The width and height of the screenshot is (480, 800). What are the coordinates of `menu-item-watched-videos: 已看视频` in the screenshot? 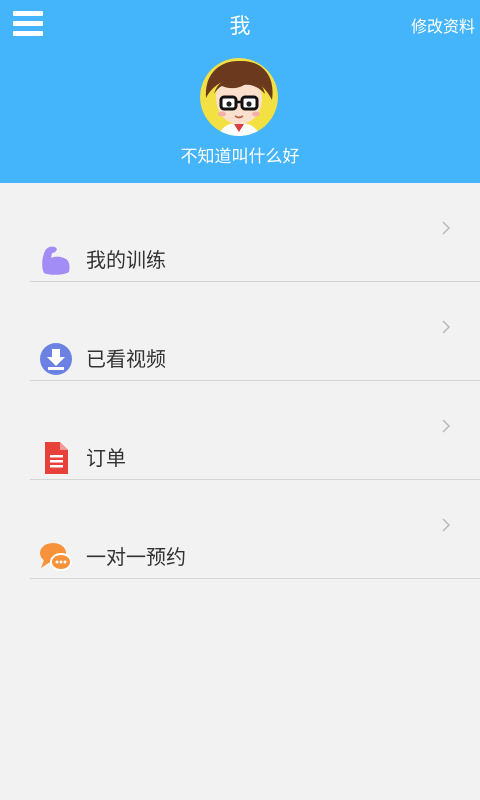 It's located at (255, 331).